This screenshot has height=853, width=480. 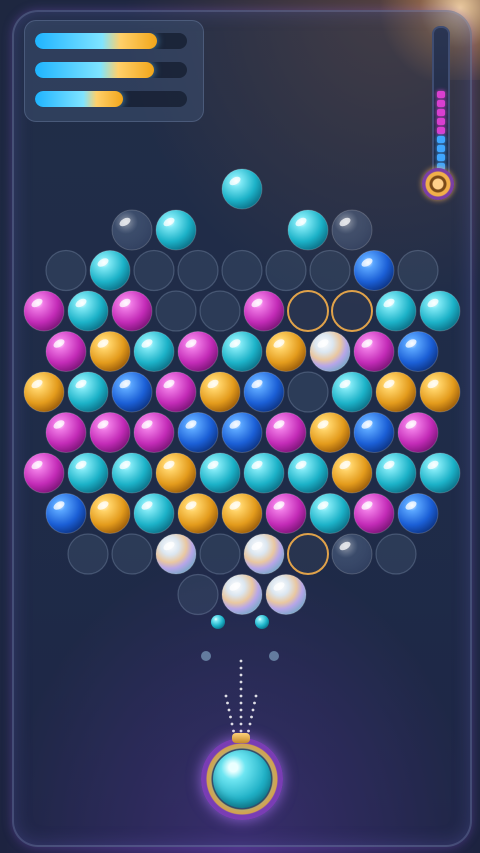 I want to click on launcher-cap-icon, so click(x=241, y=738).